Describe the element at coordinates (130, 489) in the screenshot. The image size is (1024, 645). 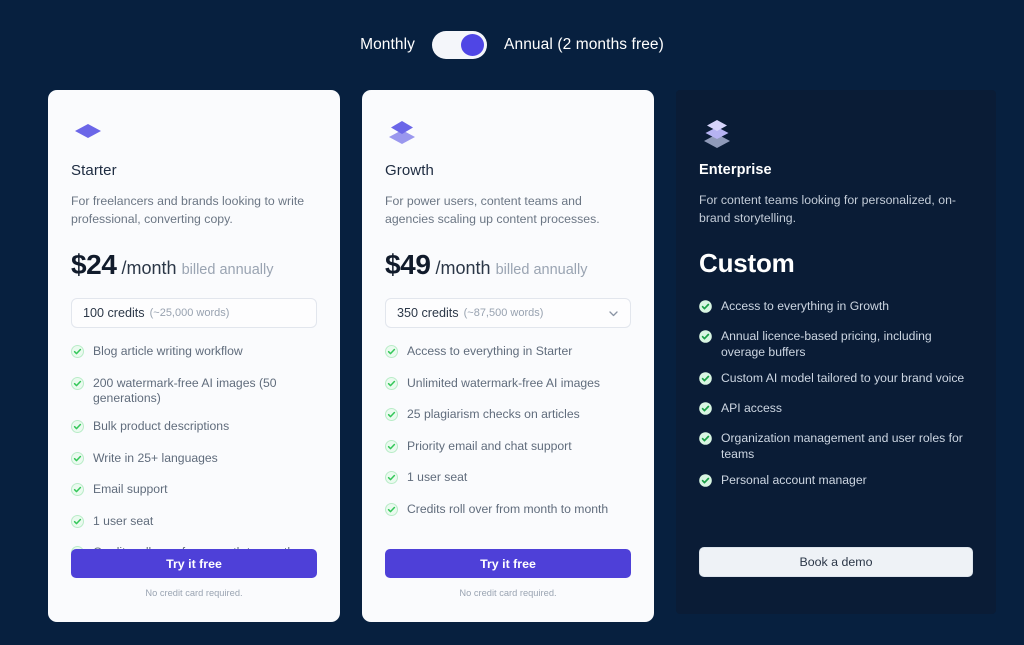
I see `feature-text: Email support` at that location.